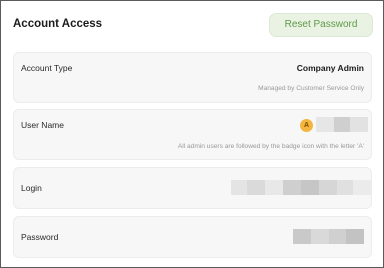 The width and height of the screenshot is (384, 268). Describe the element at coordinates (301, 187) in the screenshot. I see `login-redacted-value` at that location.